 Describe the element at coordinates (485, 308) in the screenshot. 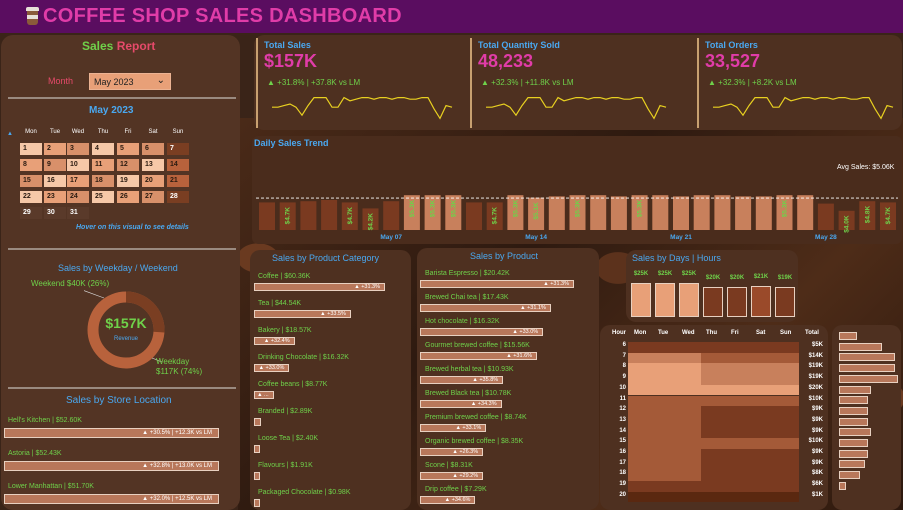

I see `product-bar: ▲ +31.1%` at that location.